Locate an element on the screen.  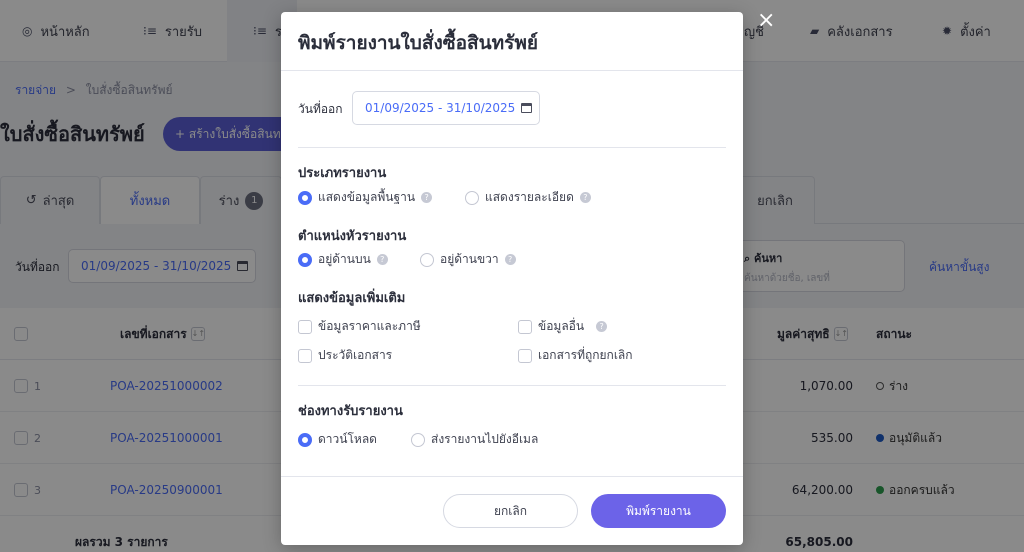
cancel-button: ยกเลิก is located at coordinates (510, 511).